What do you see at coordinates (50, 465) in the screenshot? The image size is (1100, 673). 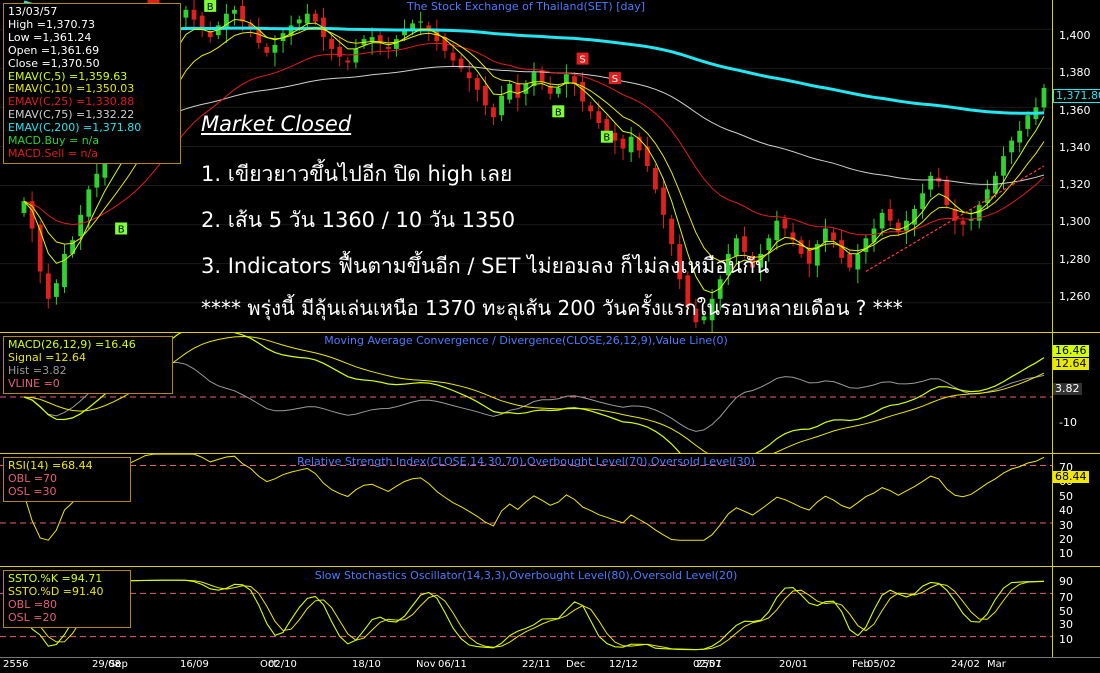 I see `info-rsi: RSI(14) =68.44` at bounding box center [50, 465].